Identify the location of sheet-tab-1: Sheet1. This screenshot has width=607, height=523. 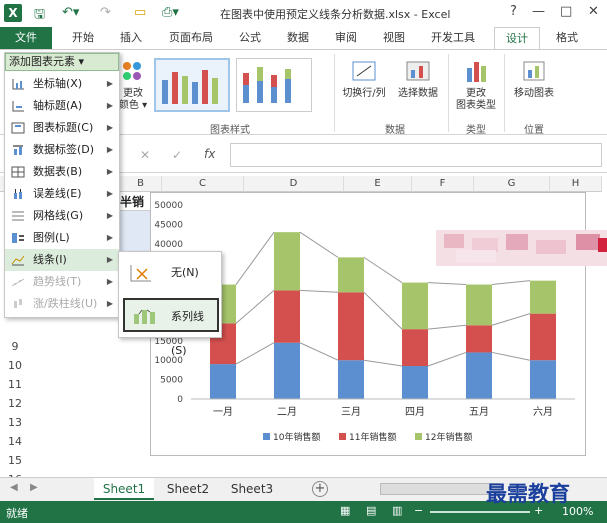
(124, 489).